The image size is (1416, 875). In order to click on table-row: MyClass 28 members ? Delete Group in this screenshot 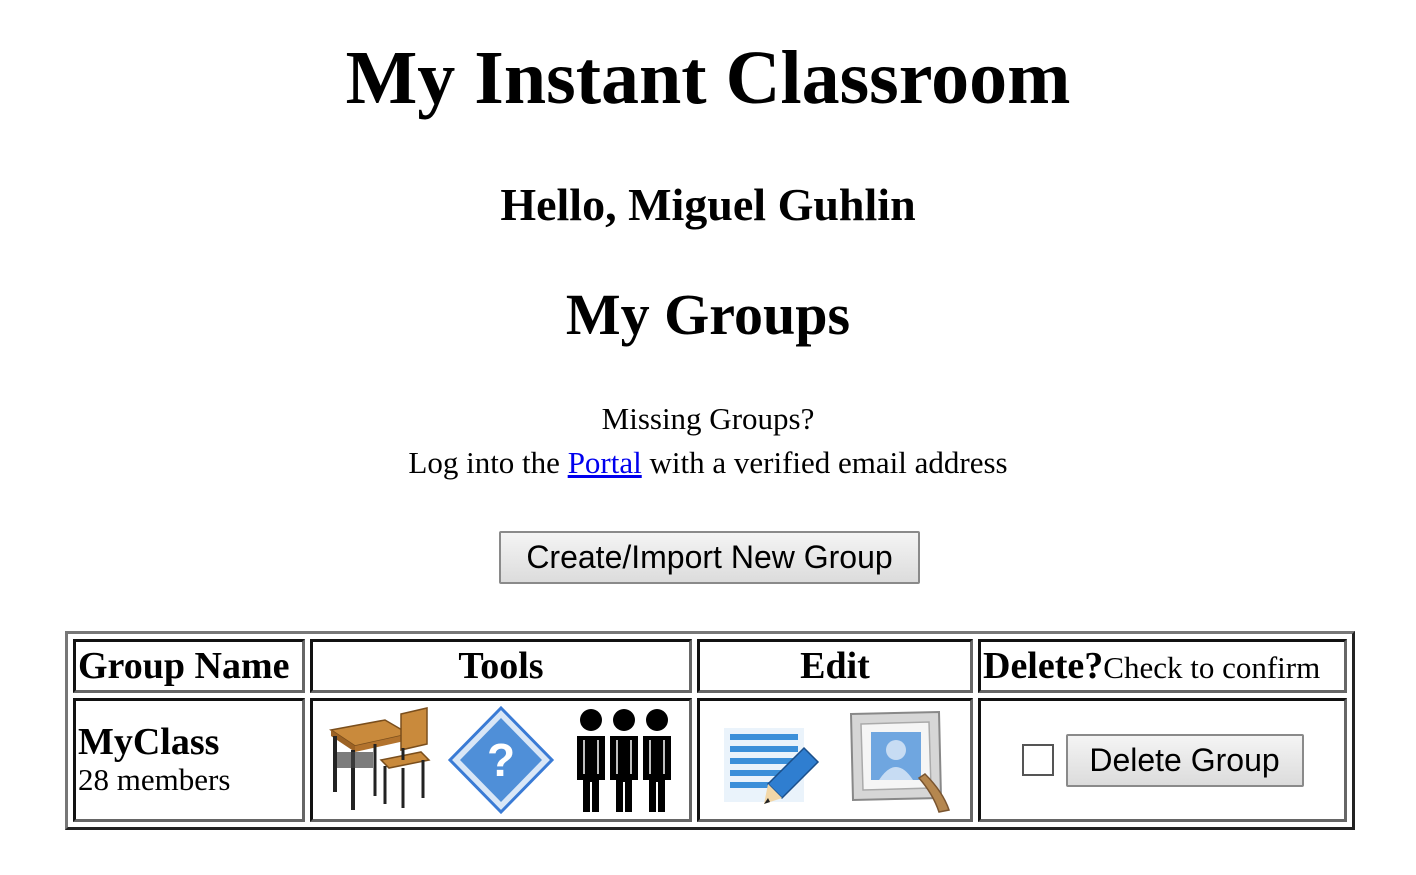, I will do `click(710, 760)`.